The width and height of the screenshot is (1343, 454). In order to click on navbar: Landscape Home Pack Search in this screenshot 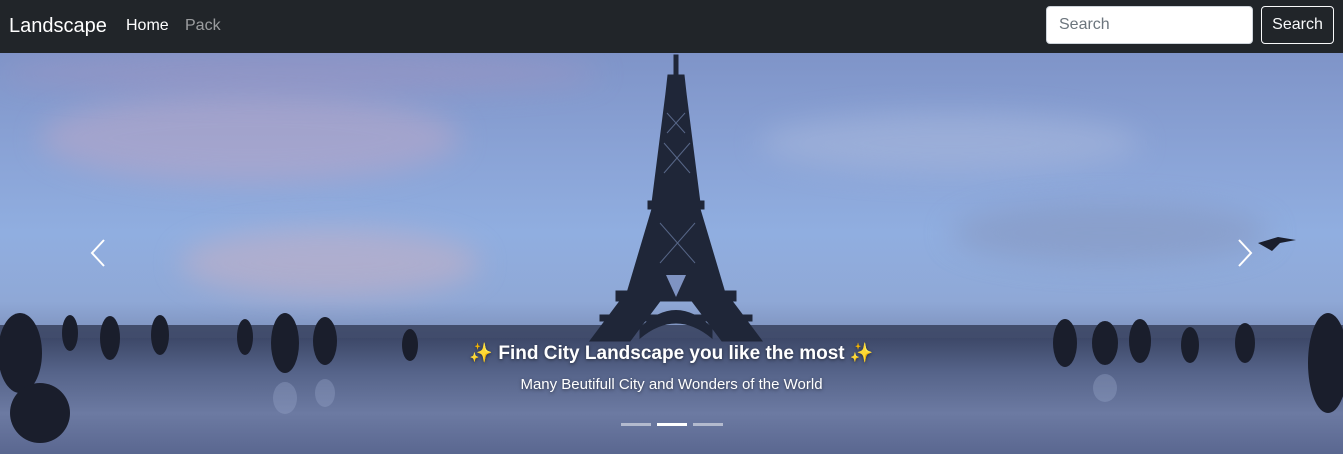, I will do `click(671, 26)`.